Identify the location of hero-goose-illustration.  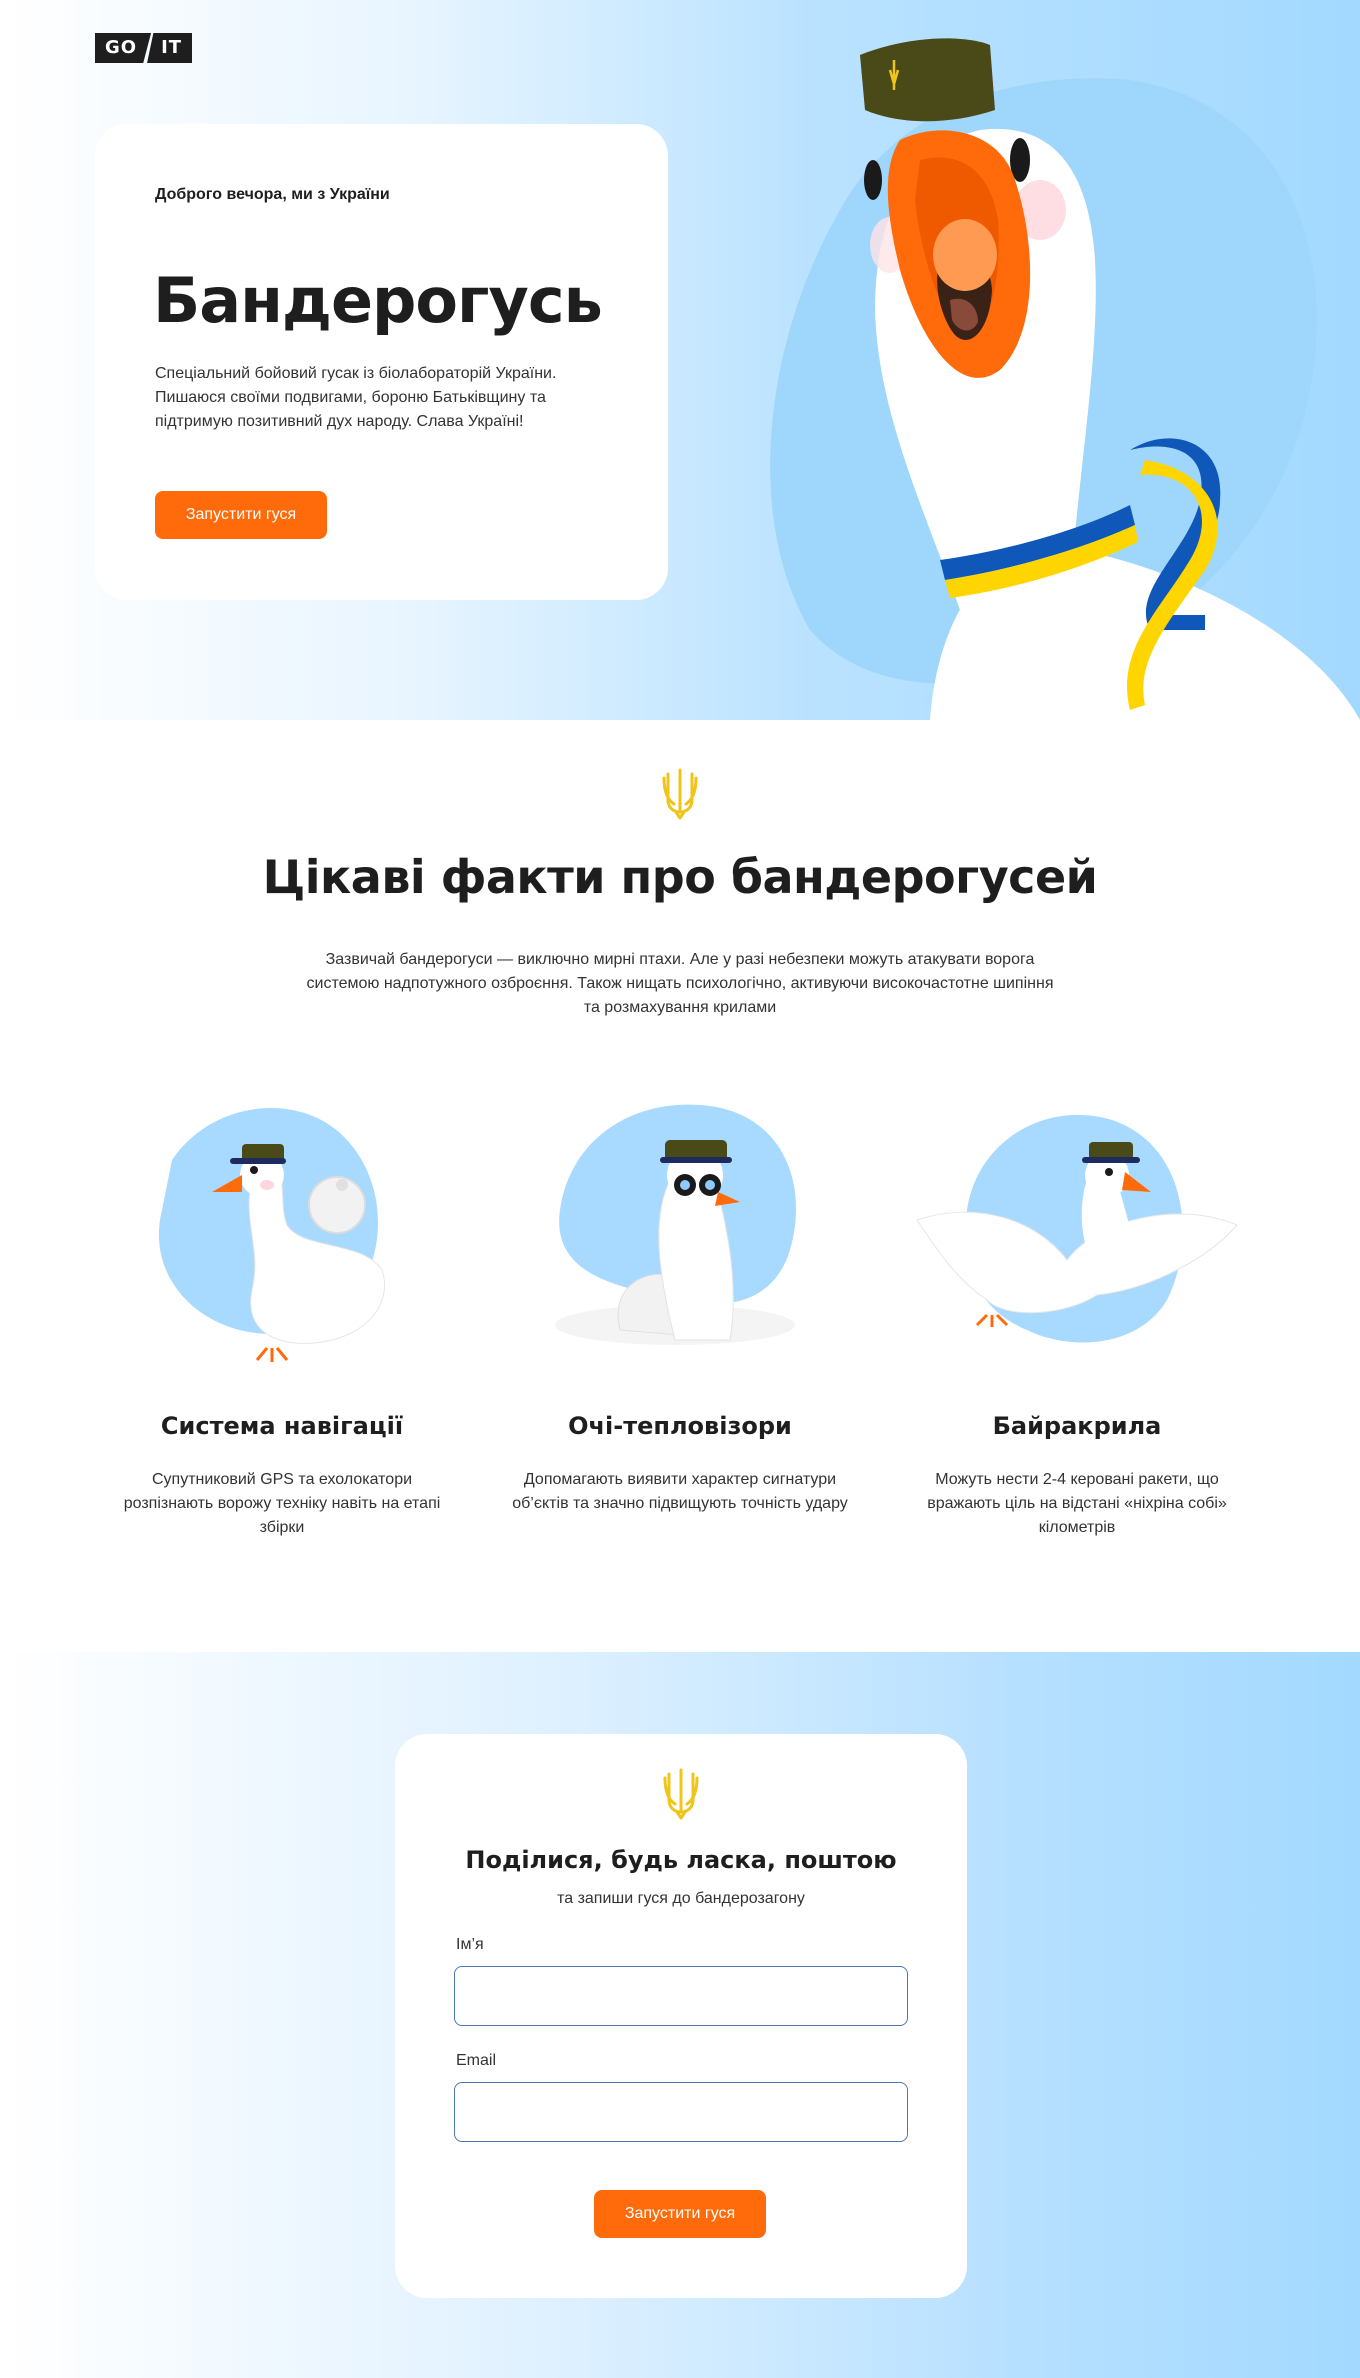
(1065, 379).